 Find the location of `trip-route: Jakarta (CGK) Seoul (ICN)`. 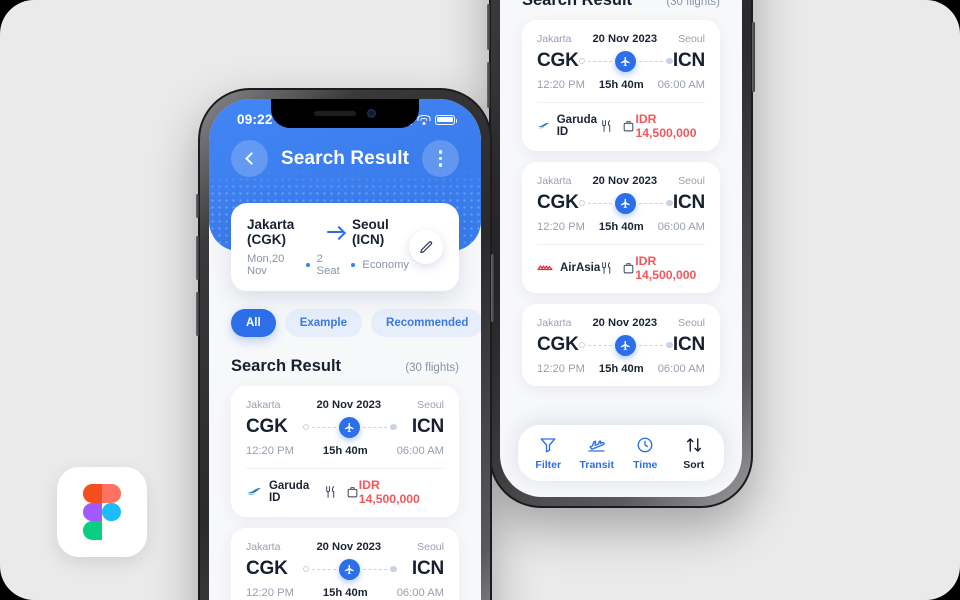

trip-route: Jakarta (CGK) Seoul (ICN) is located at coordinates (328, 232).